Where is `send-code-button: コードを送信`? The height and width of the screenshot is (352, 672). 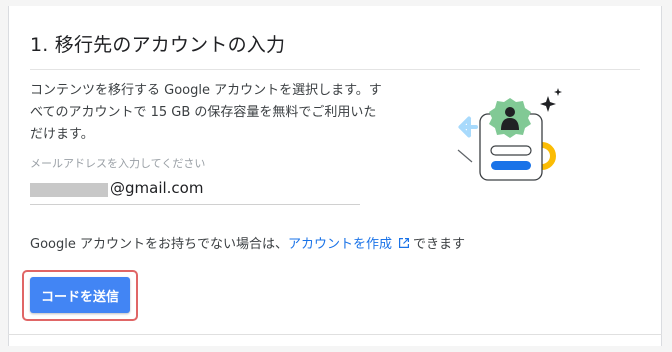
send-code-button: コードを送信 is located at coordinates (80, 295).